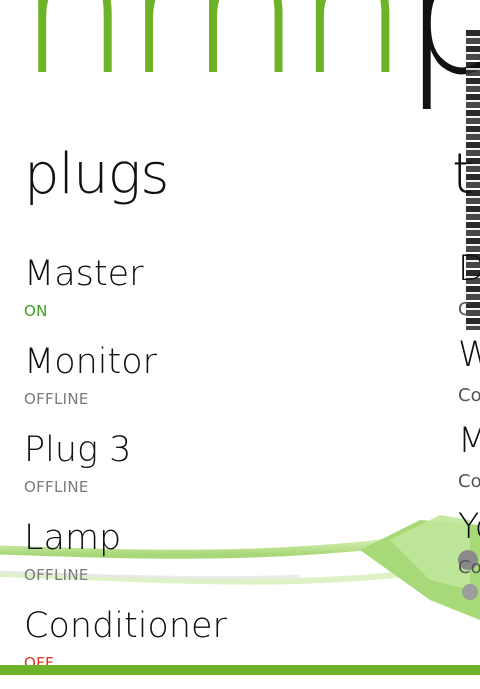 This screenshot has height=689, width=480. Describe the element at coordinates (234, 473) in the screenshot. I see `plug-item-plug-3: Plug 3 OFFLINE` at that location.